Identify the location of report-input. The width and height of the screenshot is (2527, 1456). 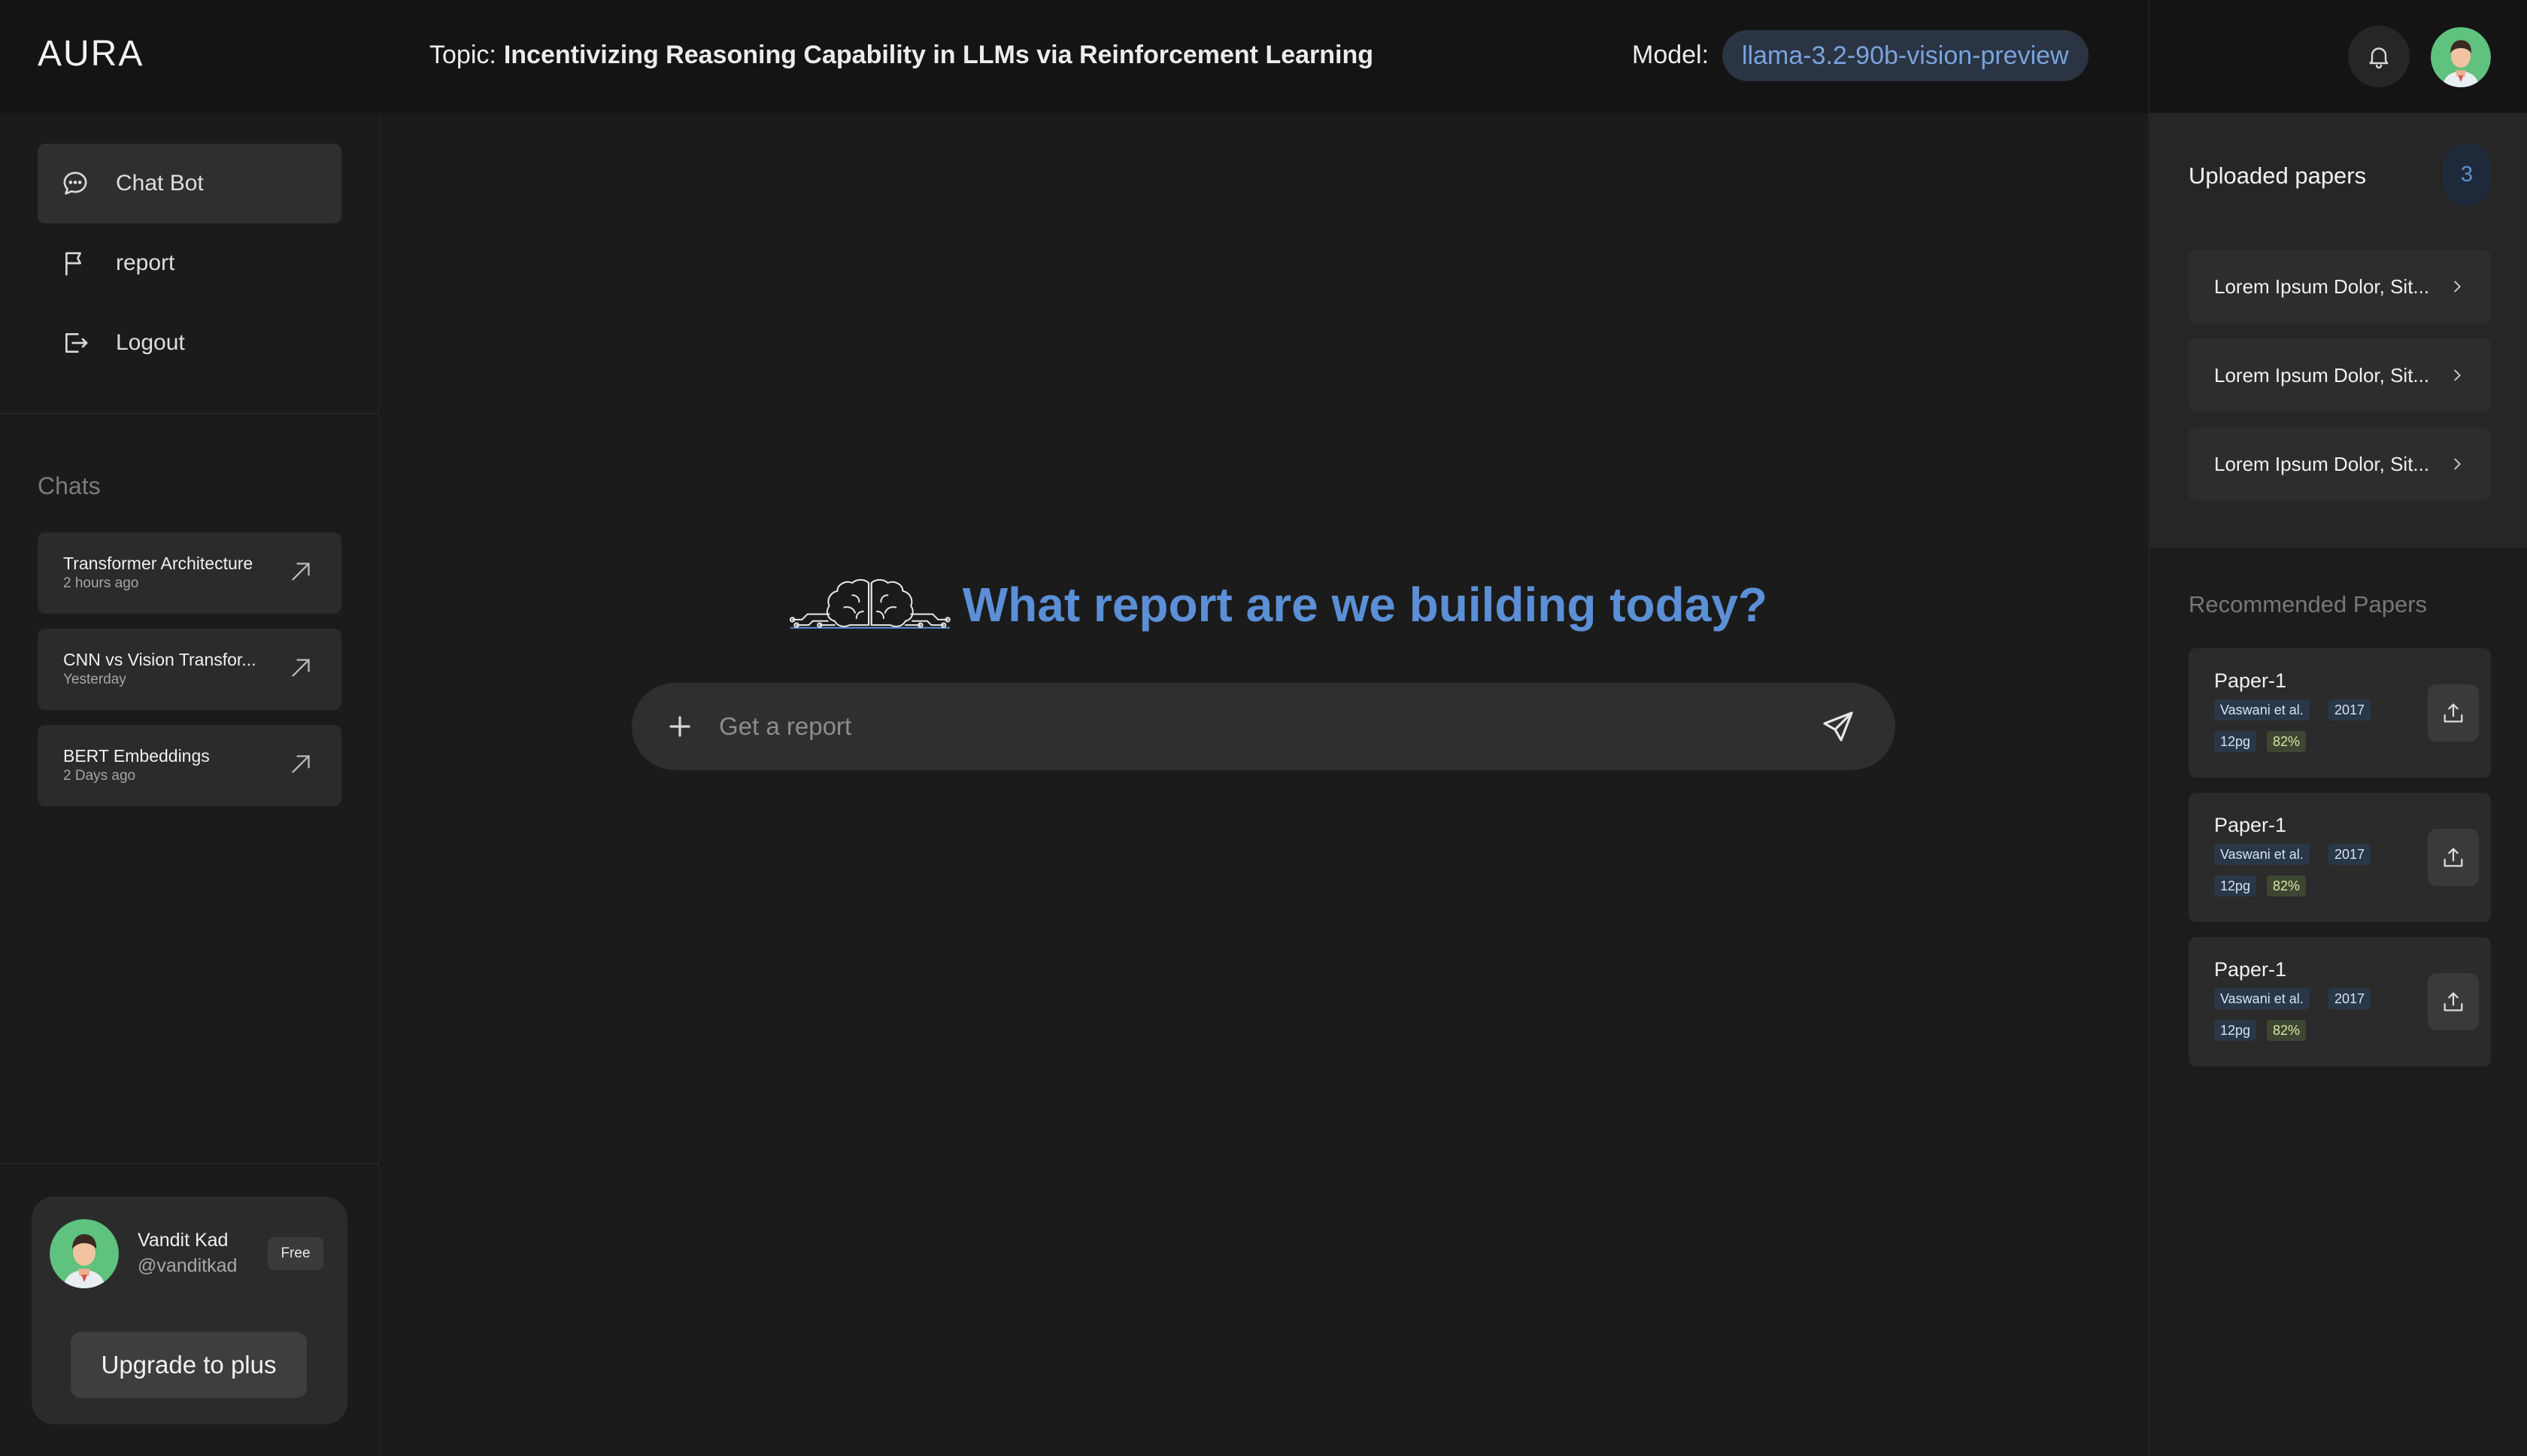
(1208, 726).